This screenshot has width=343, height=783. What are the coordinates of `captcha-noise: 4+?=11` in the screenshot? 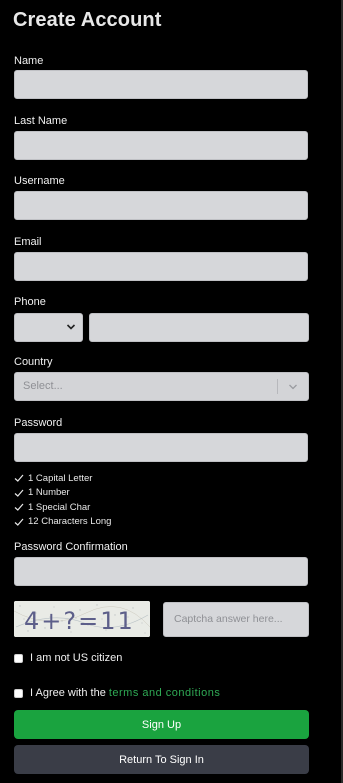 It's located at (82, 619).